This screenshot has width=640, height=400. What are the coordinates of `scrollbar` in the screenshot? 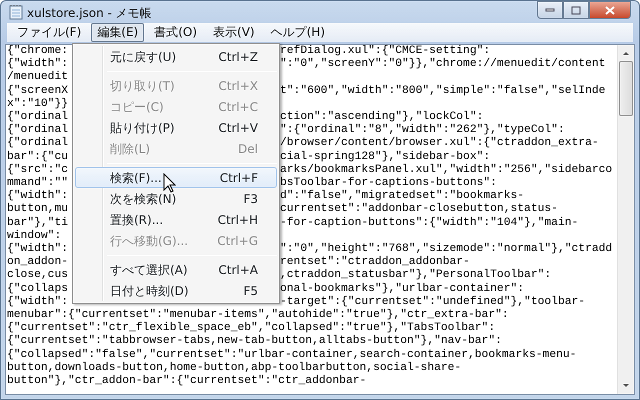 It's located at (625, 219).